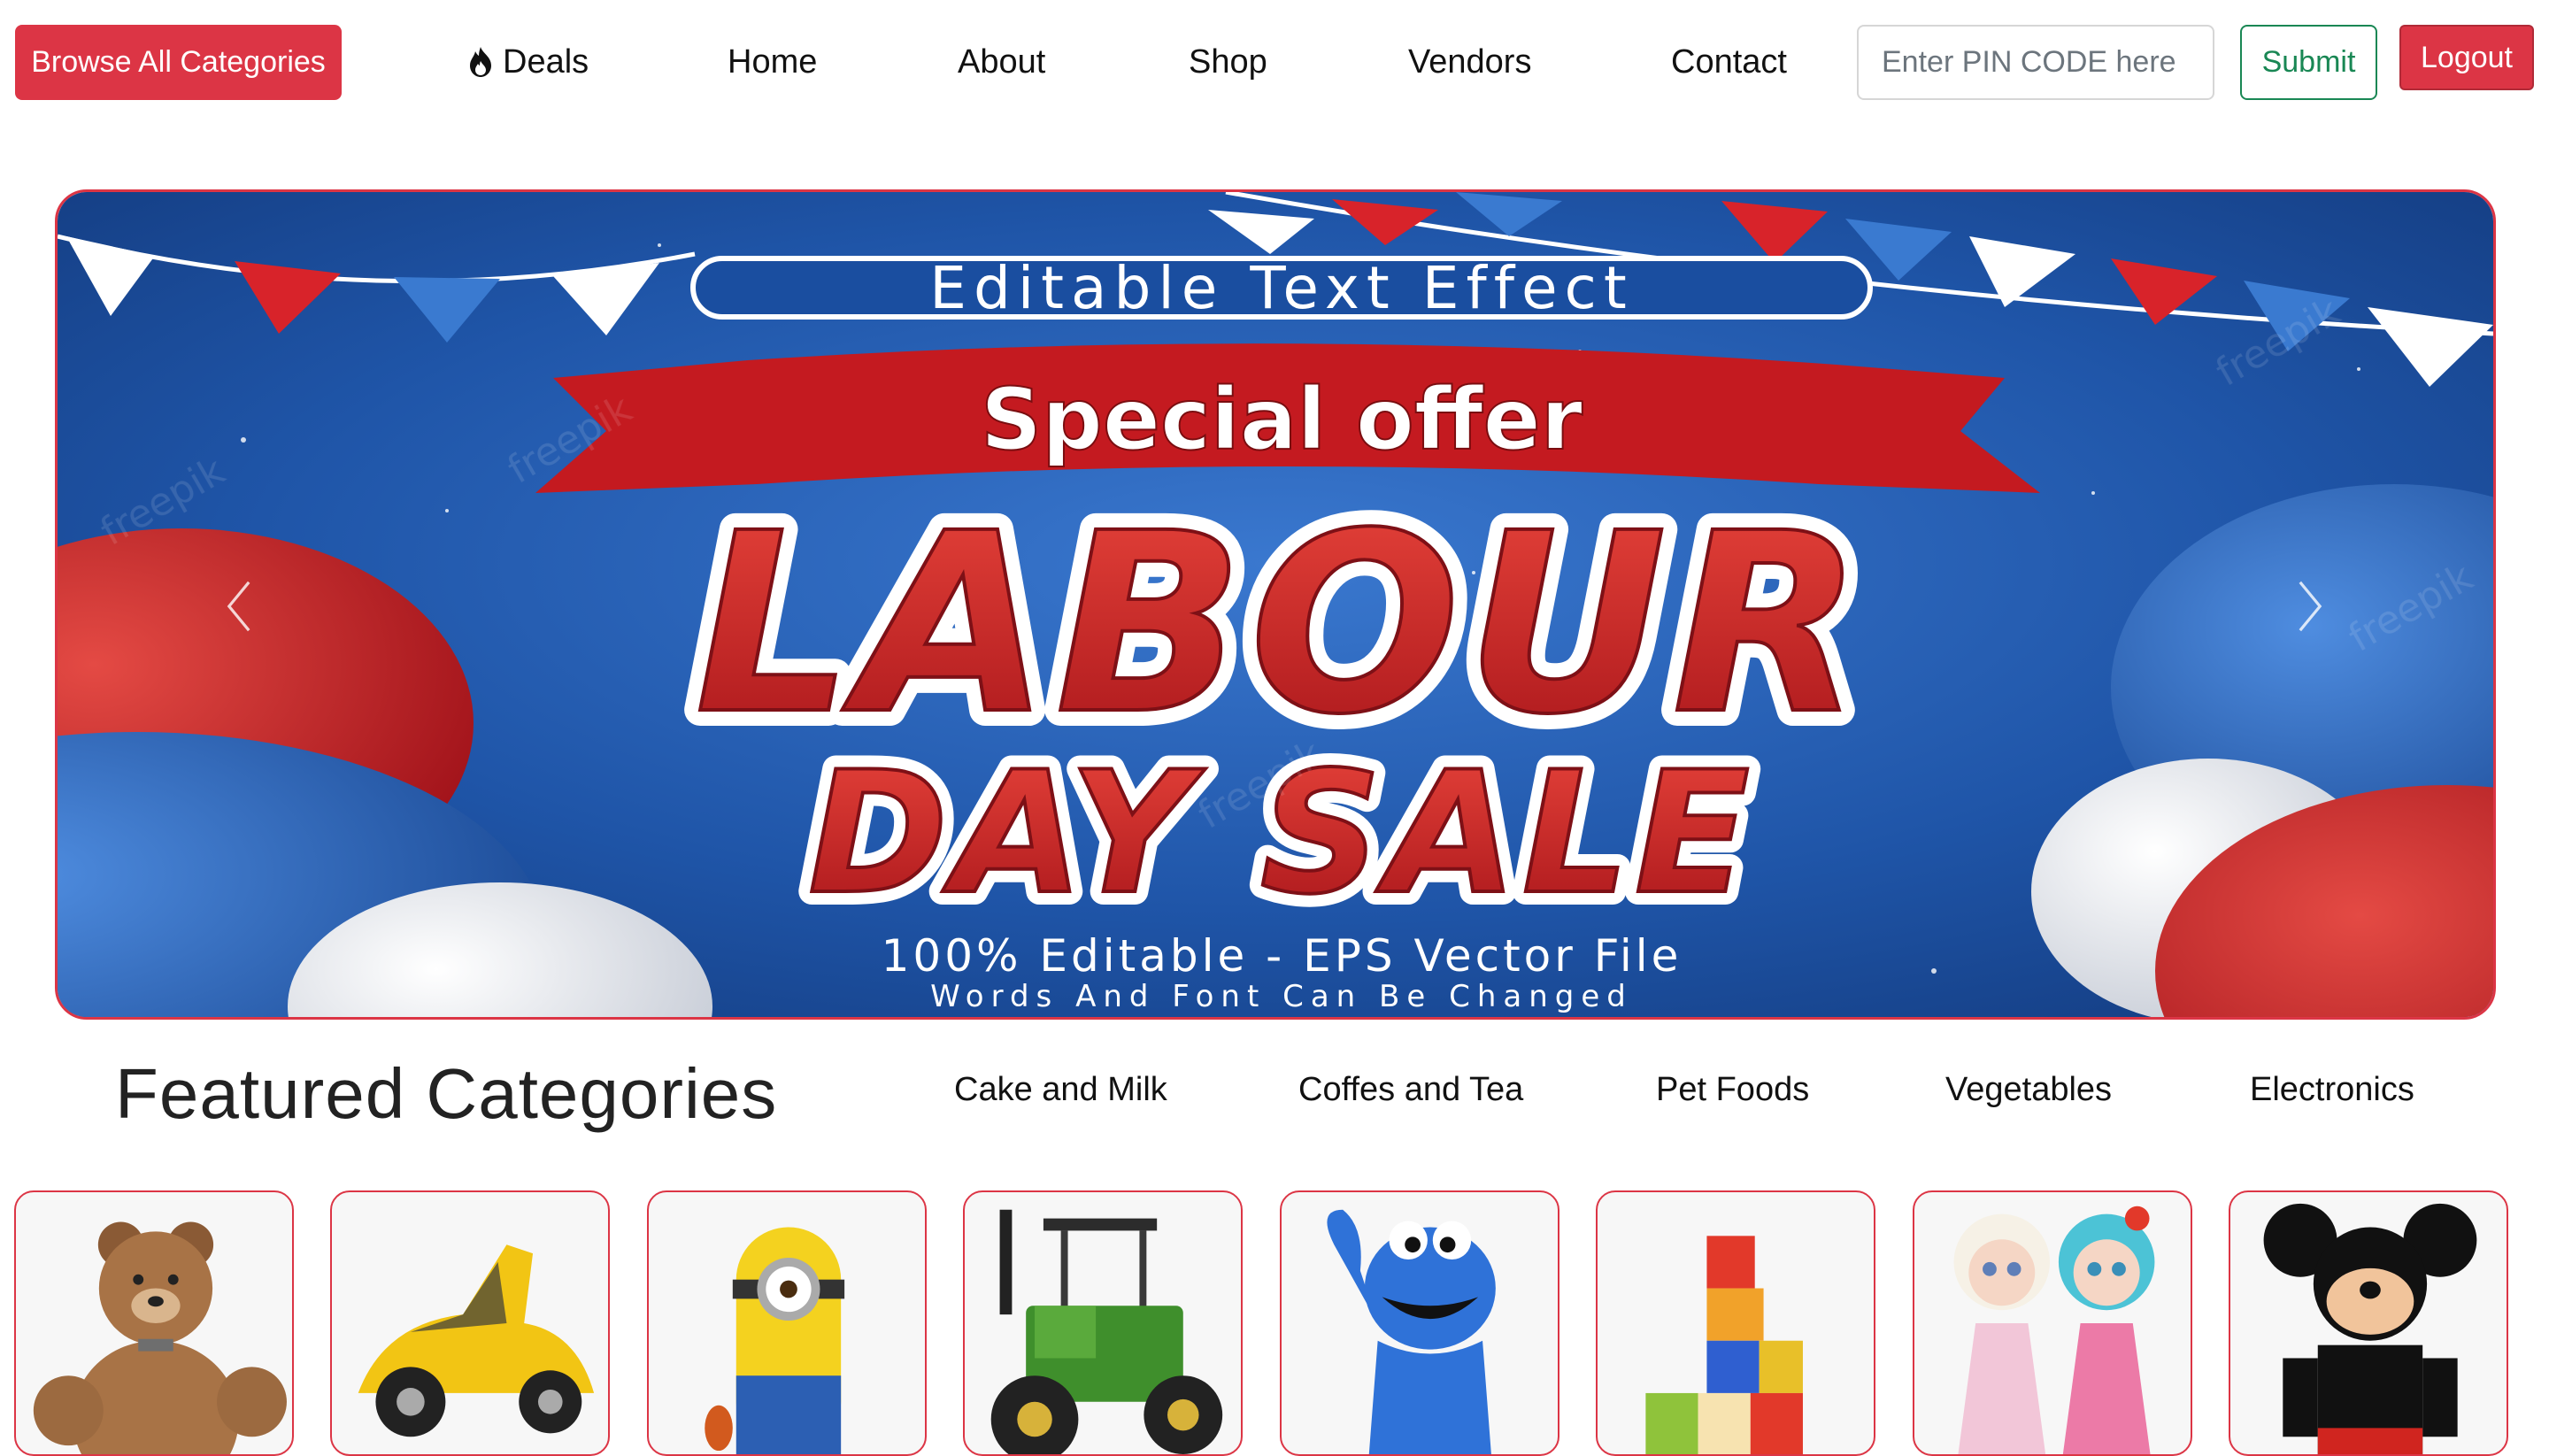 The image size is (2549, 1456). What do you see at coordinates (1001, 62) in the screenshot?
I see `nav-about: About` at bounding box center [1001, 62].